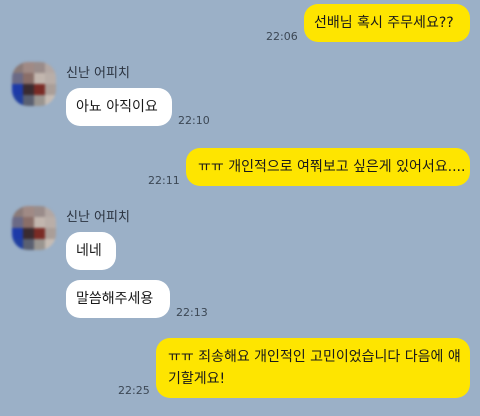 The width and height of the screenshot is (480, 416). Describe the element at coordinates (282, 36) in the screenshot. I see `message-timestamp: 22:06` at that location.